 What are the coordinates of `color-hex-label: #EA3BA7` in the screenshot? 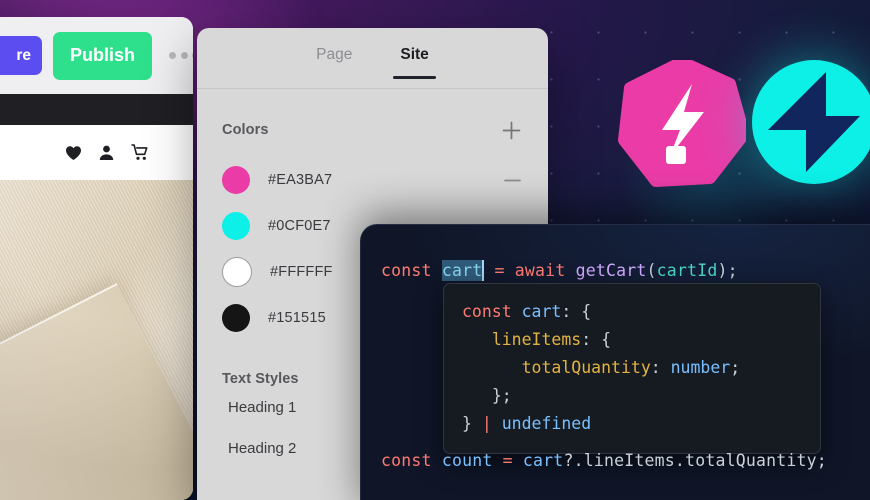 It's located at (300, 180).